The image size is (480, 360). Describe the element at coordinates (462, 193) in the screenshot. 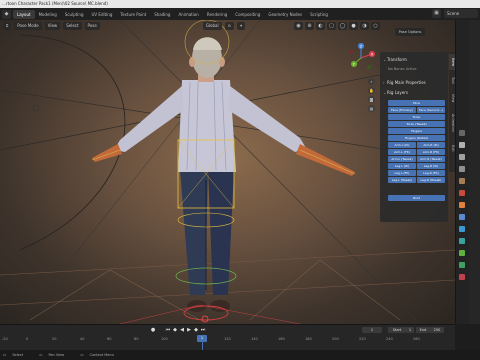

I see `world-properties-icon` at that location.